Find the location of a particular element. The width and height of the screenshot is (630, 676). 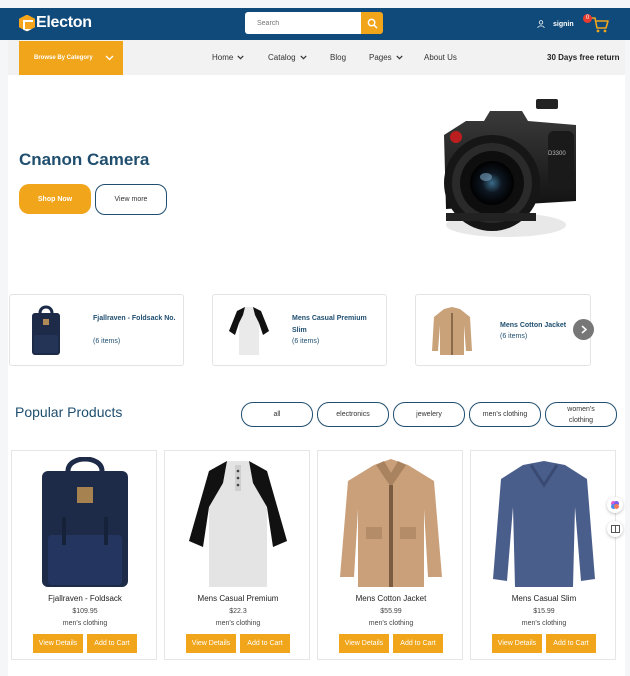

chevron-right-icon is located at coordinates (584, 329).